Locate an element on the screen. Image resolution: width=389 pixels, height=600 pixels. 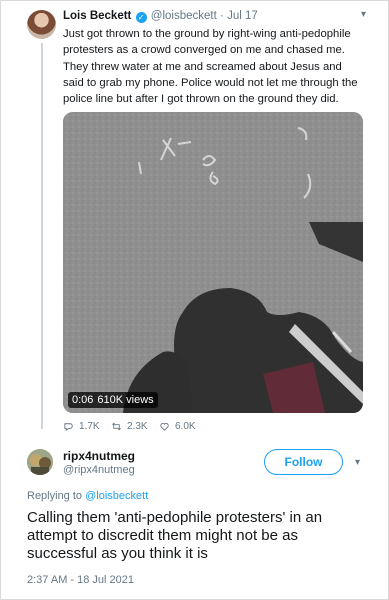
author-name: Lois Beckett is located at coordinates (97, 16).